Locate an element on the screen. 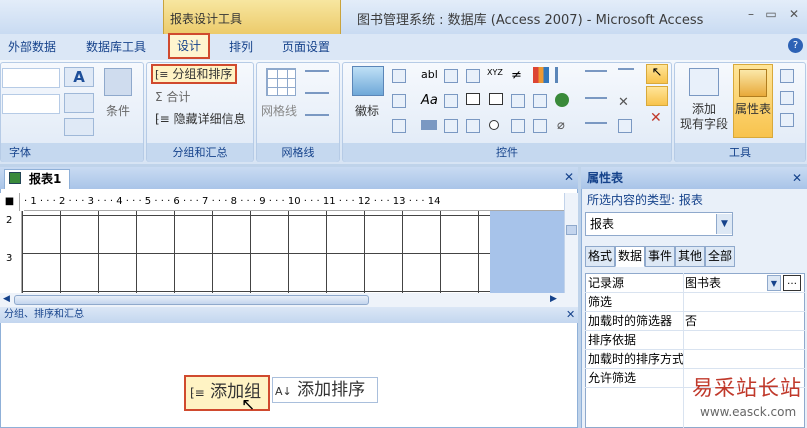 The image size is (807, 428). combo-box-icon is located at coordinates (473, 125).